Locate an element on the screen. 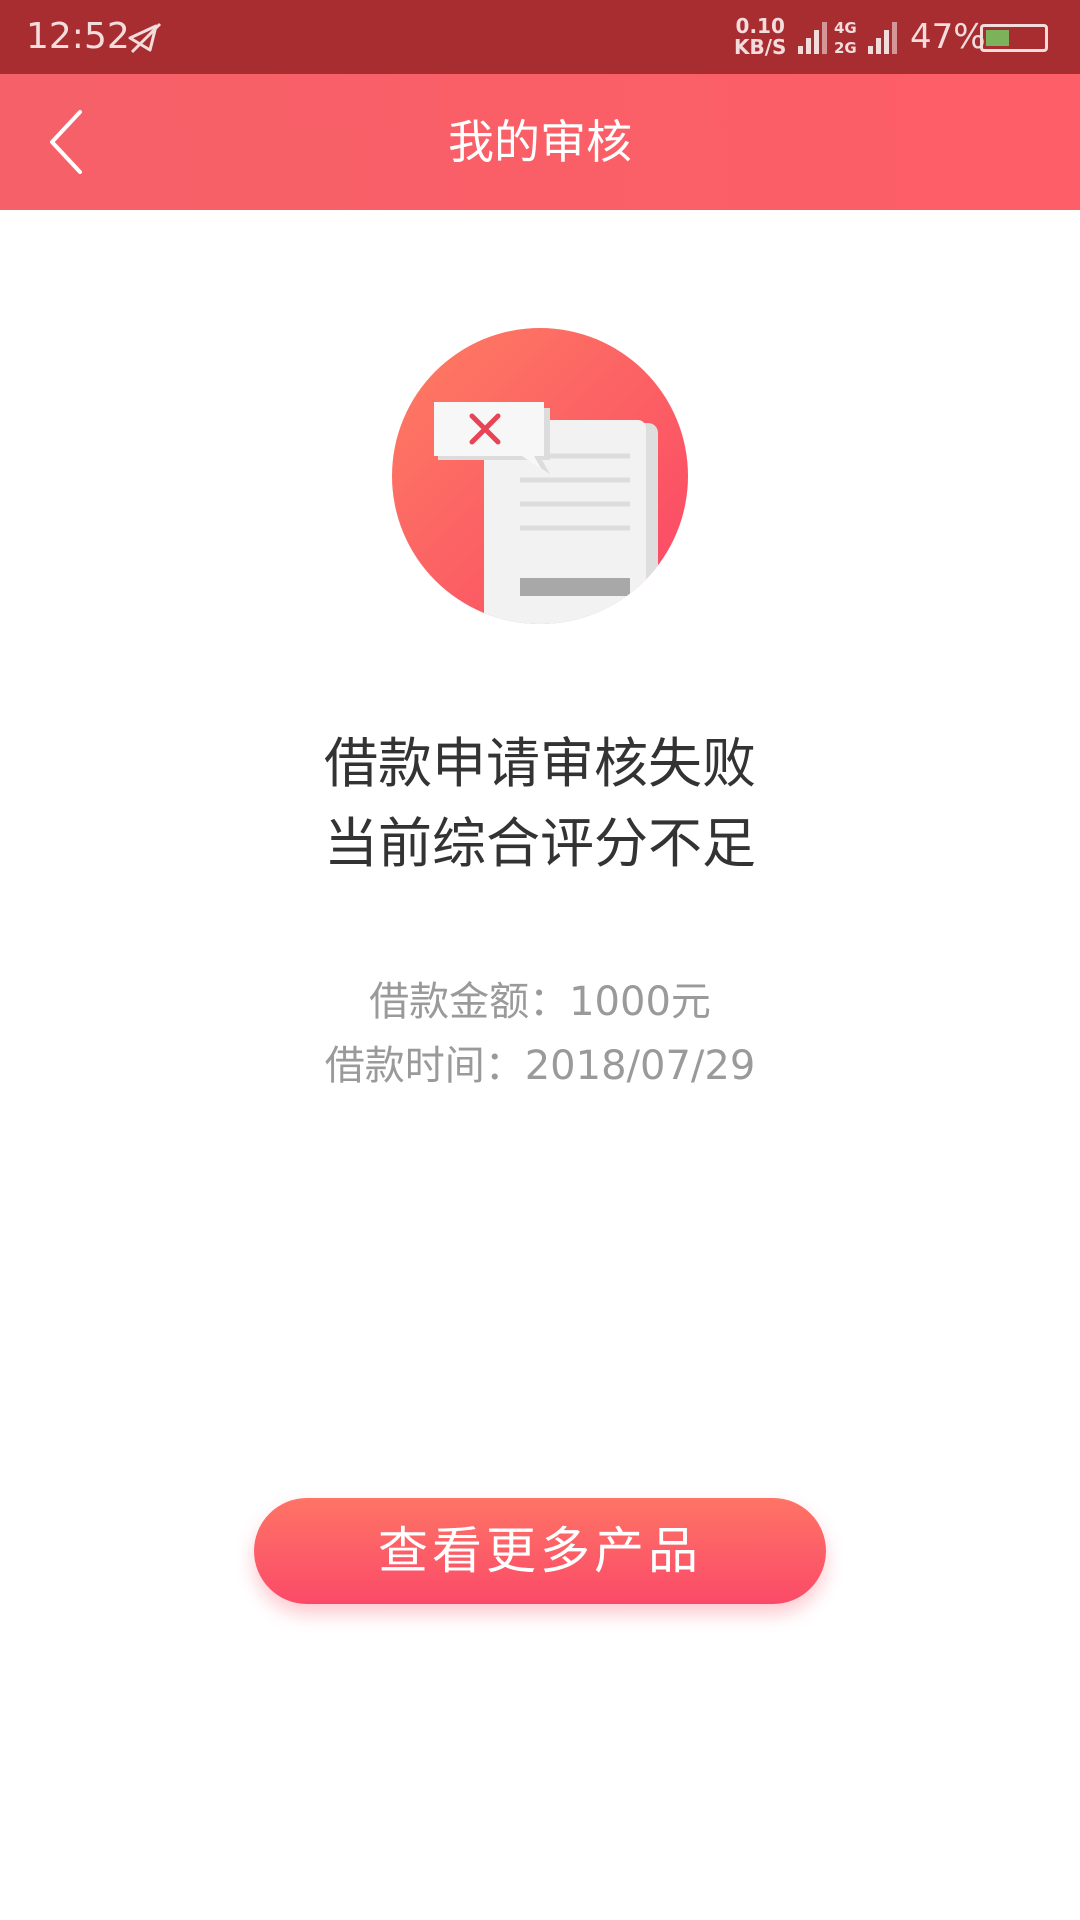  status-bar: 12:52 0.10 KB/S 4G 2G 47% is located at coordinates (540, 37).